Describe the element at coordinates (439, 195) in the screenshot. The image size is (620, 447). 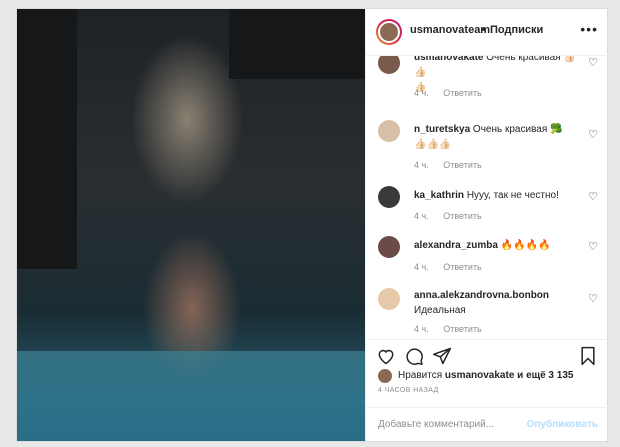
I see `commenter-username: ka_kathrin` at that location.